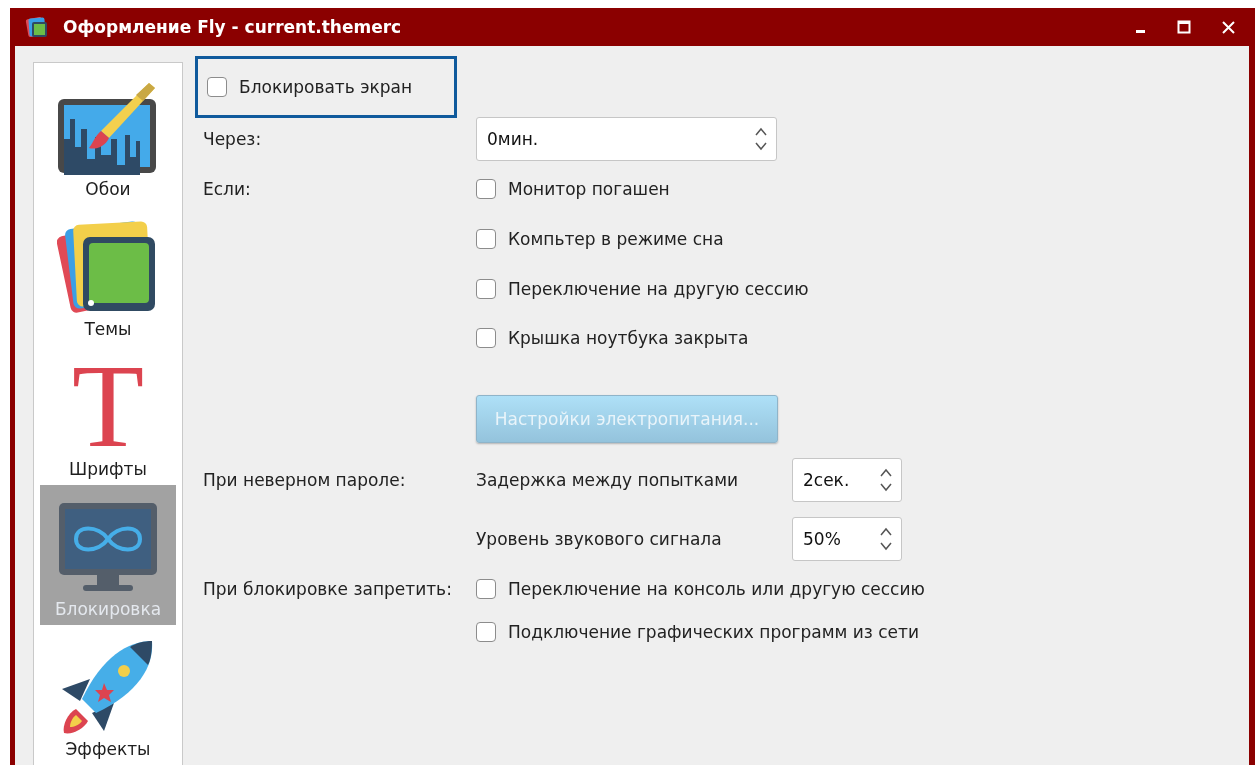 The width and height of the screenshot is (1259, 765). I want to click on sidebar-item: Эффекты, so click(108, 695).